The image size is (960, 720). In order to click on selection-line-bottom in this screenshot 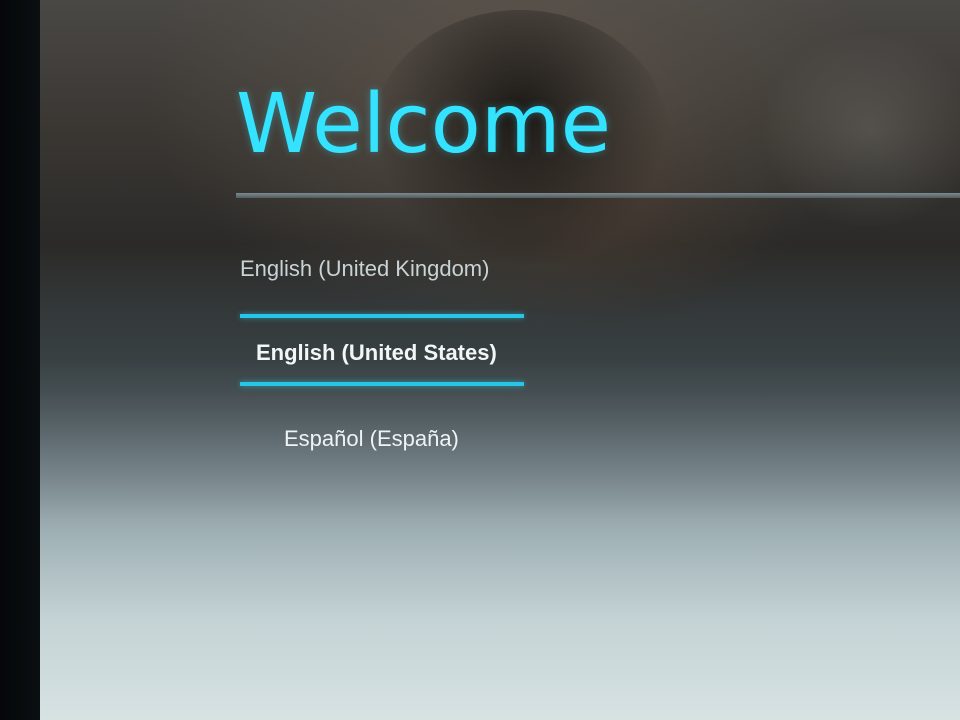, I will do `click(382, 384)`.